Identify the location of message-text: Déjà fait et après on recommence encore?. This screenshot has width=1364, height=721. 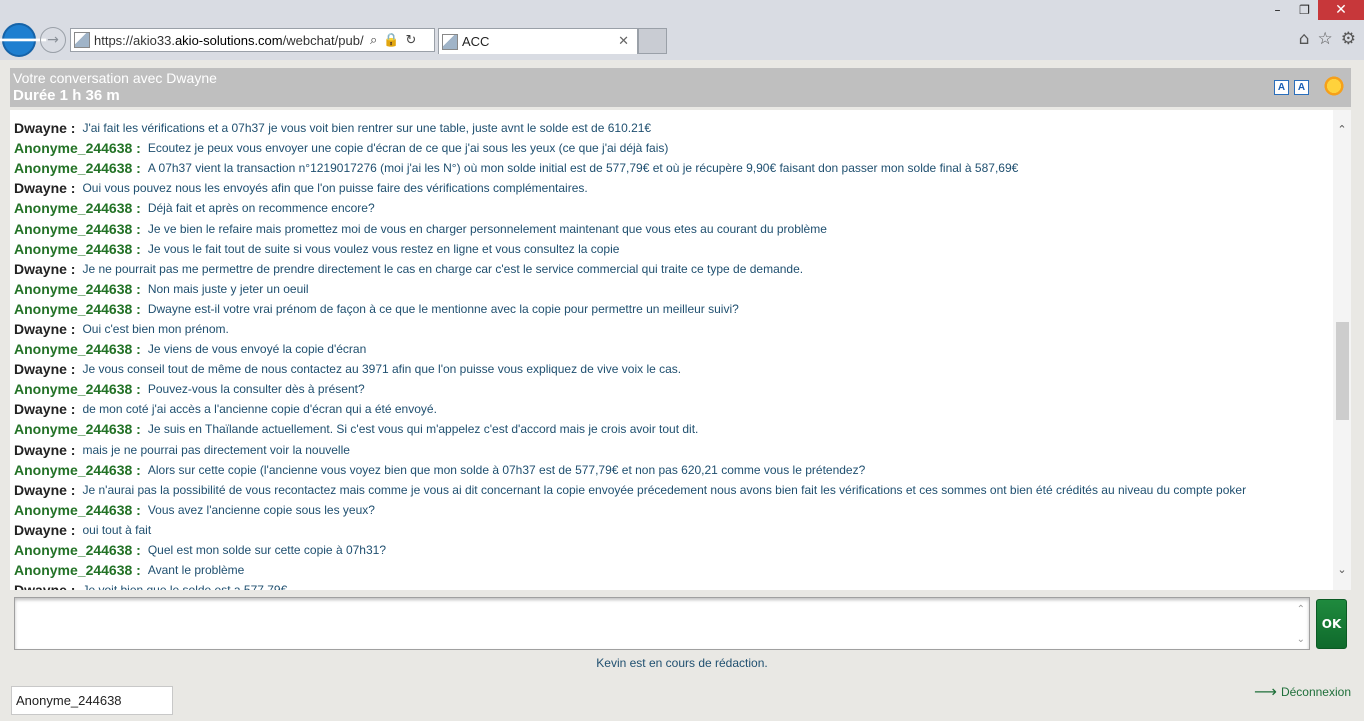
(261, 208).